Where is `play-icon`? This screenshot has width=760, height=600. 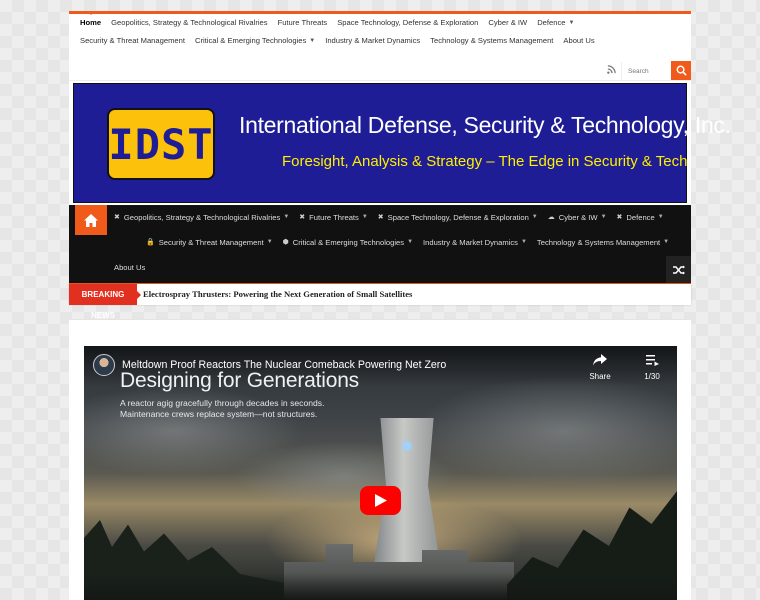
play-icon is located at coordinates (380, 500).